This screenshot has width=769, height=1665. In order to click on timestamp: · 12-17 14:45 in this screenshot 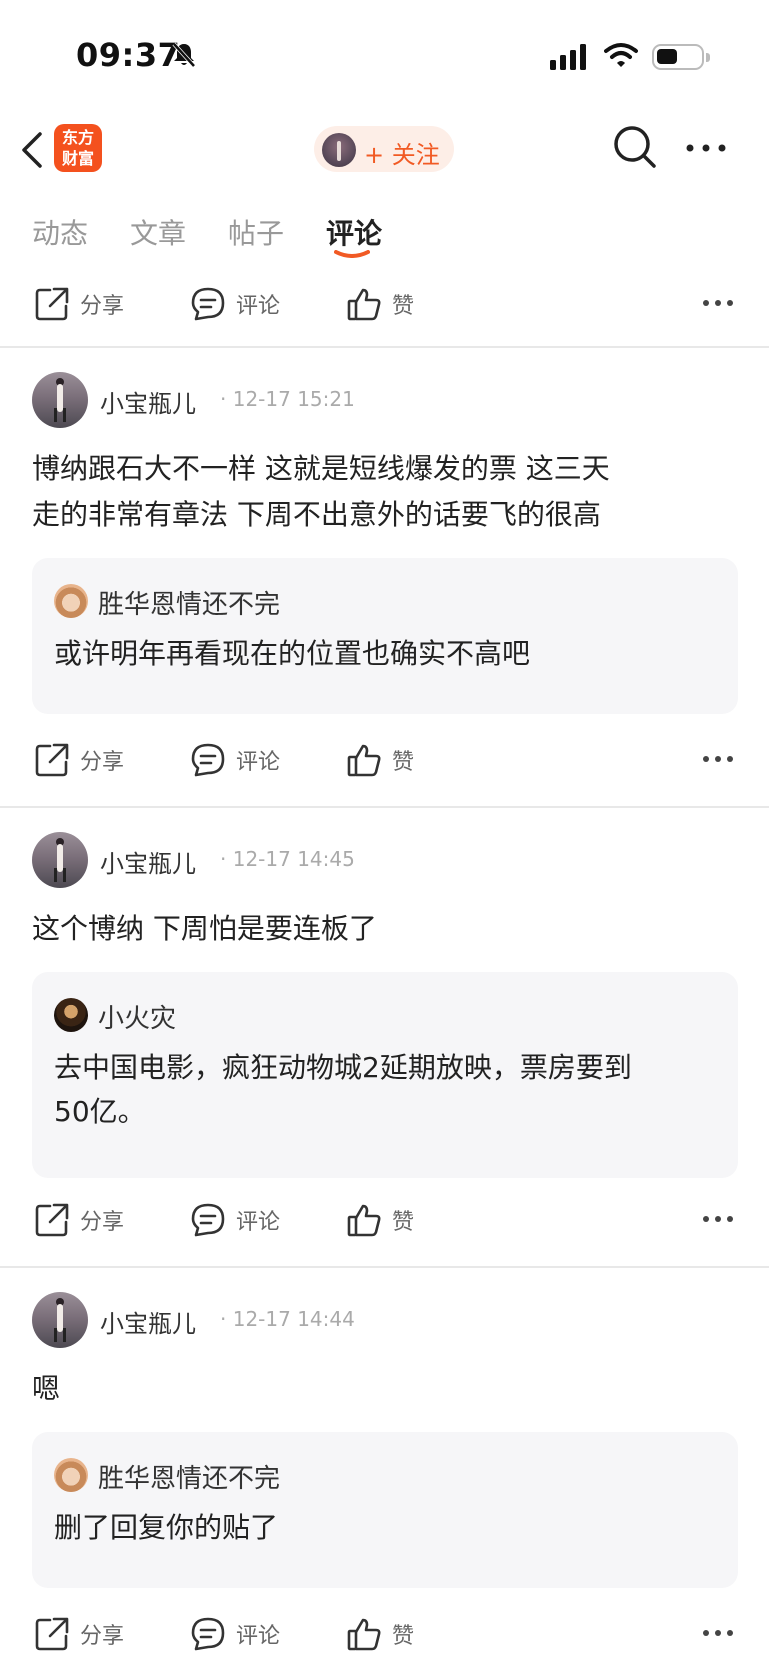, I will do `click(287, 859)`.